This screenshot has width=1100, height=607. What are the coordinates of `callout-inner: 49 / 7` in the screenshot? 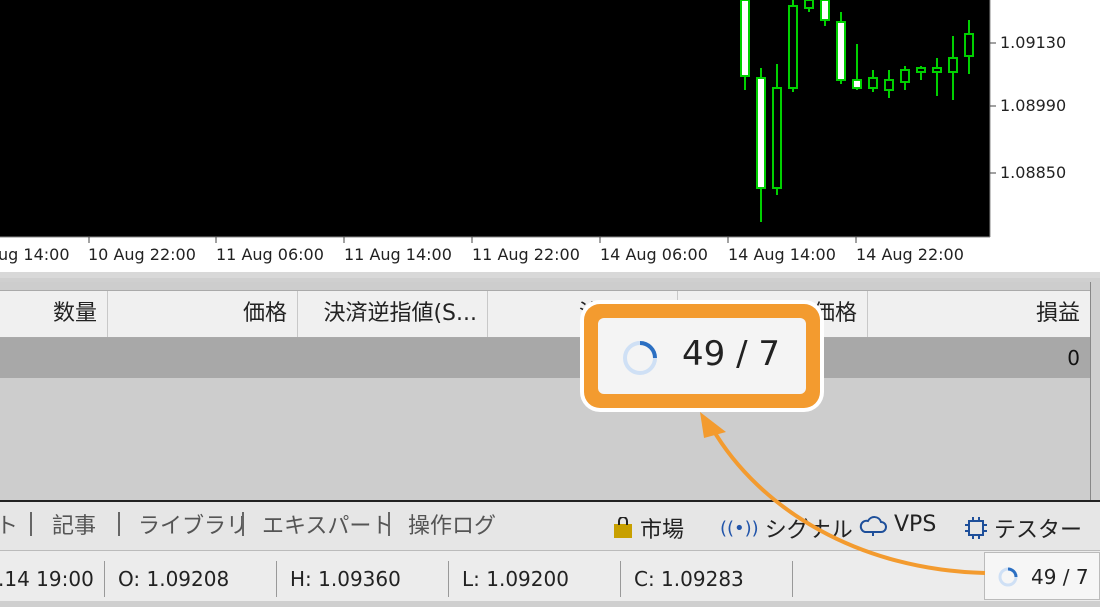 It's located at (702, 356).